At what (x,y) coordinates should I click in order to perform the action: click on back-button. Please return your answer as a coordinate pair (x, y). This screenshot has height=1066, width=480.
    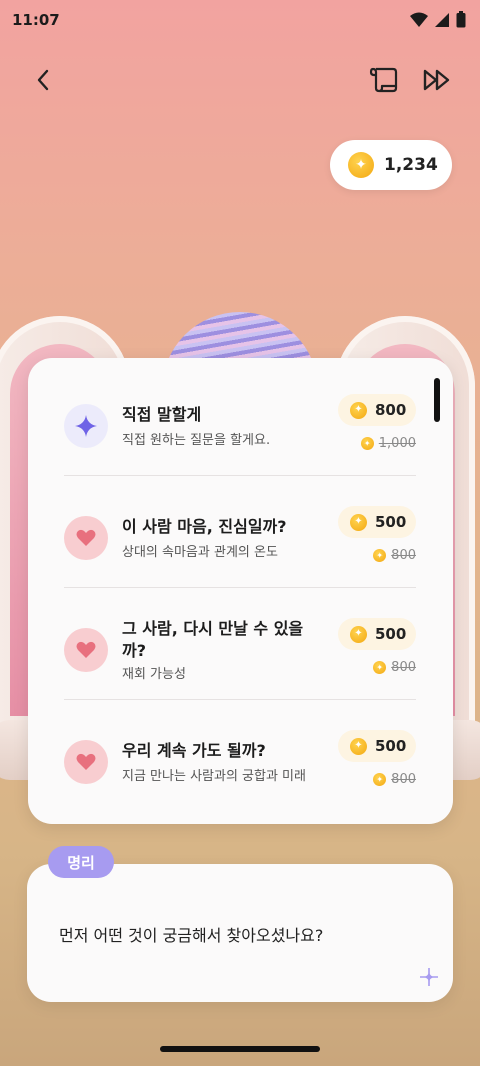
    Looking at the image, I should click on (43, 80).